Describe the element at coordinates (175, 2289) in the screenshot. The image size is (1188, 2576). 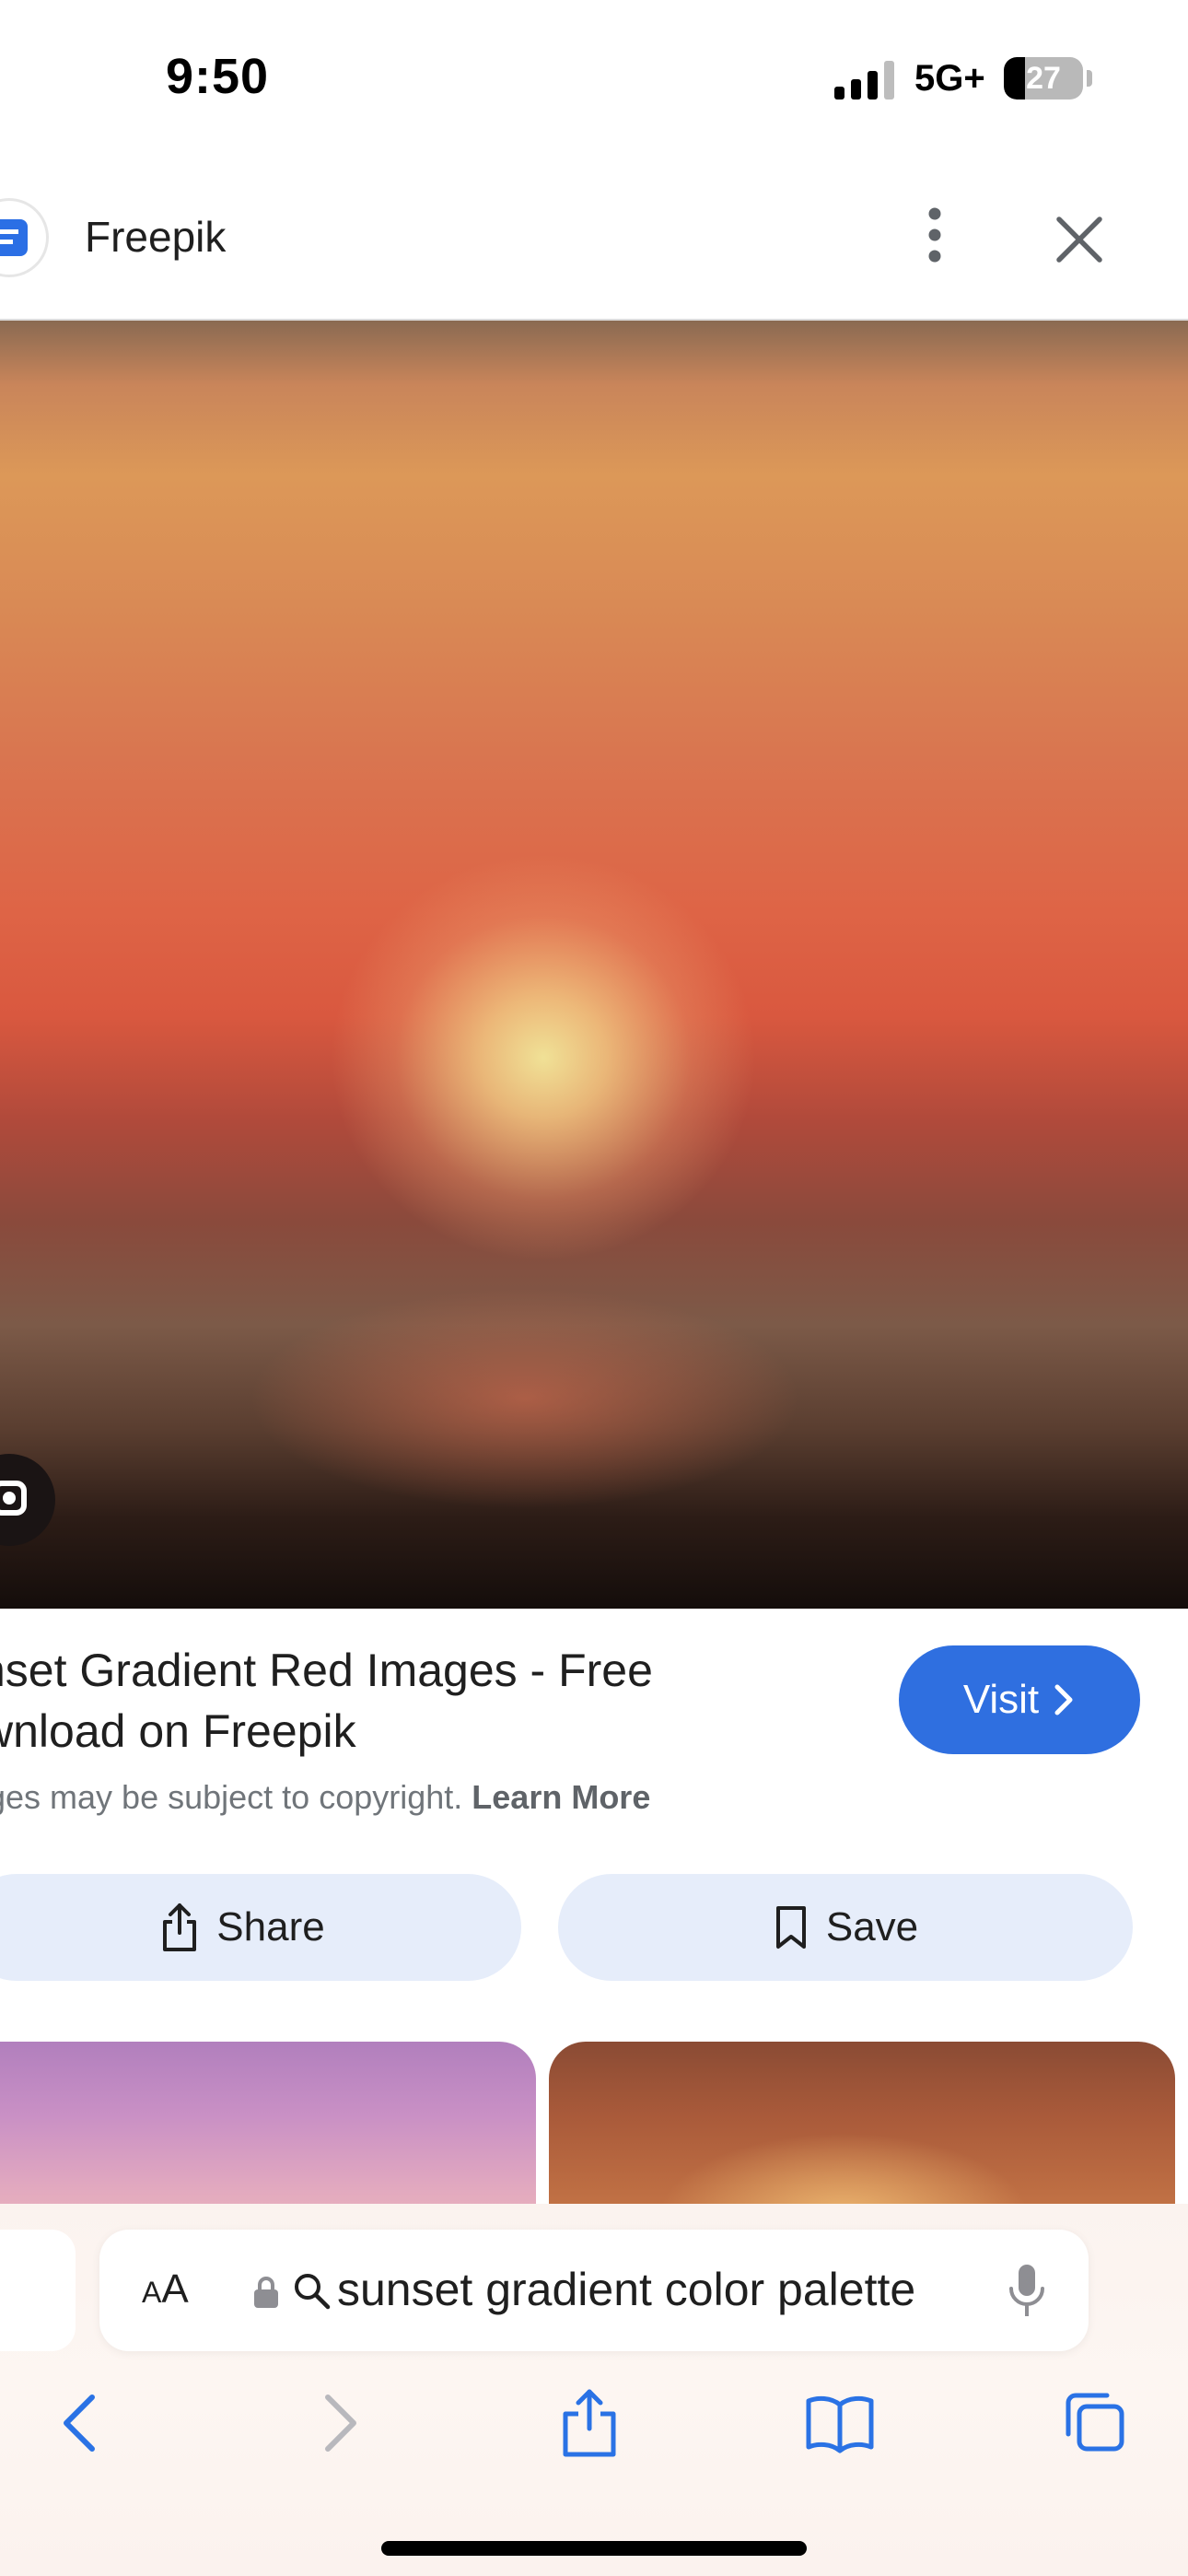
I see `text-size-large-glyph: A` at that location.